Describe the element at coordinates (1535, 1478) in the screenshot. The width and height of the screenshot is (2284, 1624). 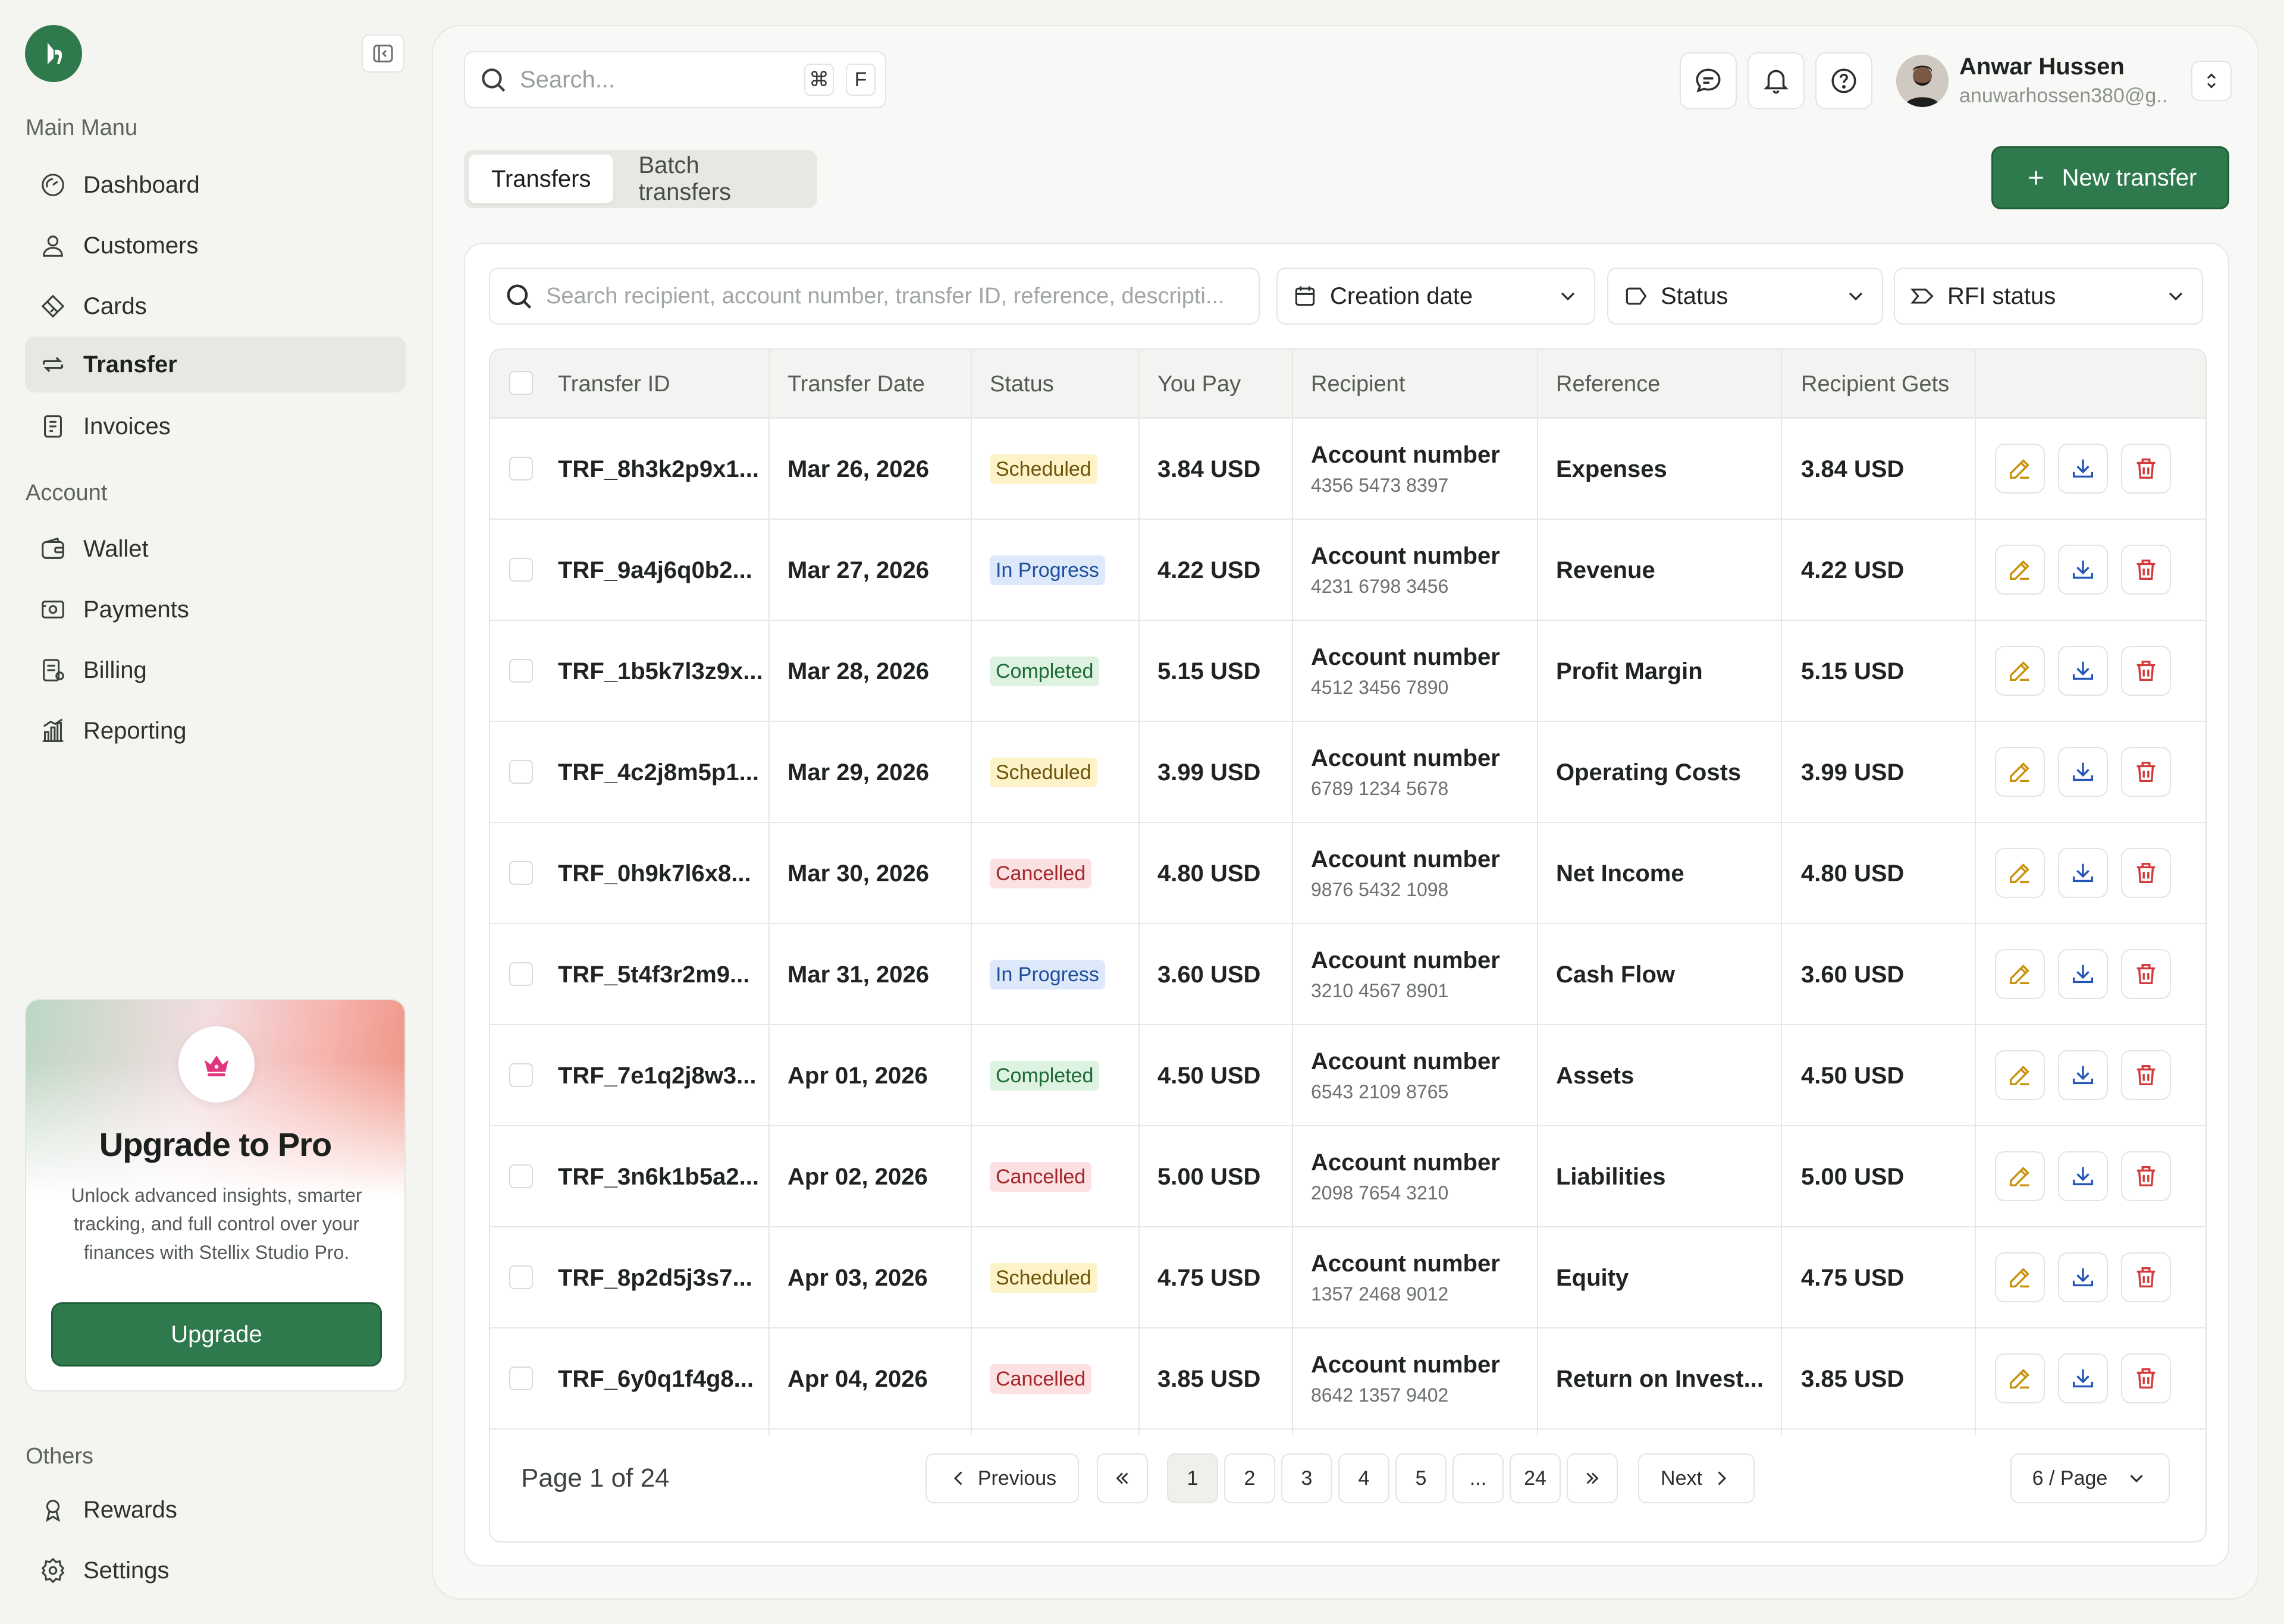
I see `page-number-button: 24` at that location.